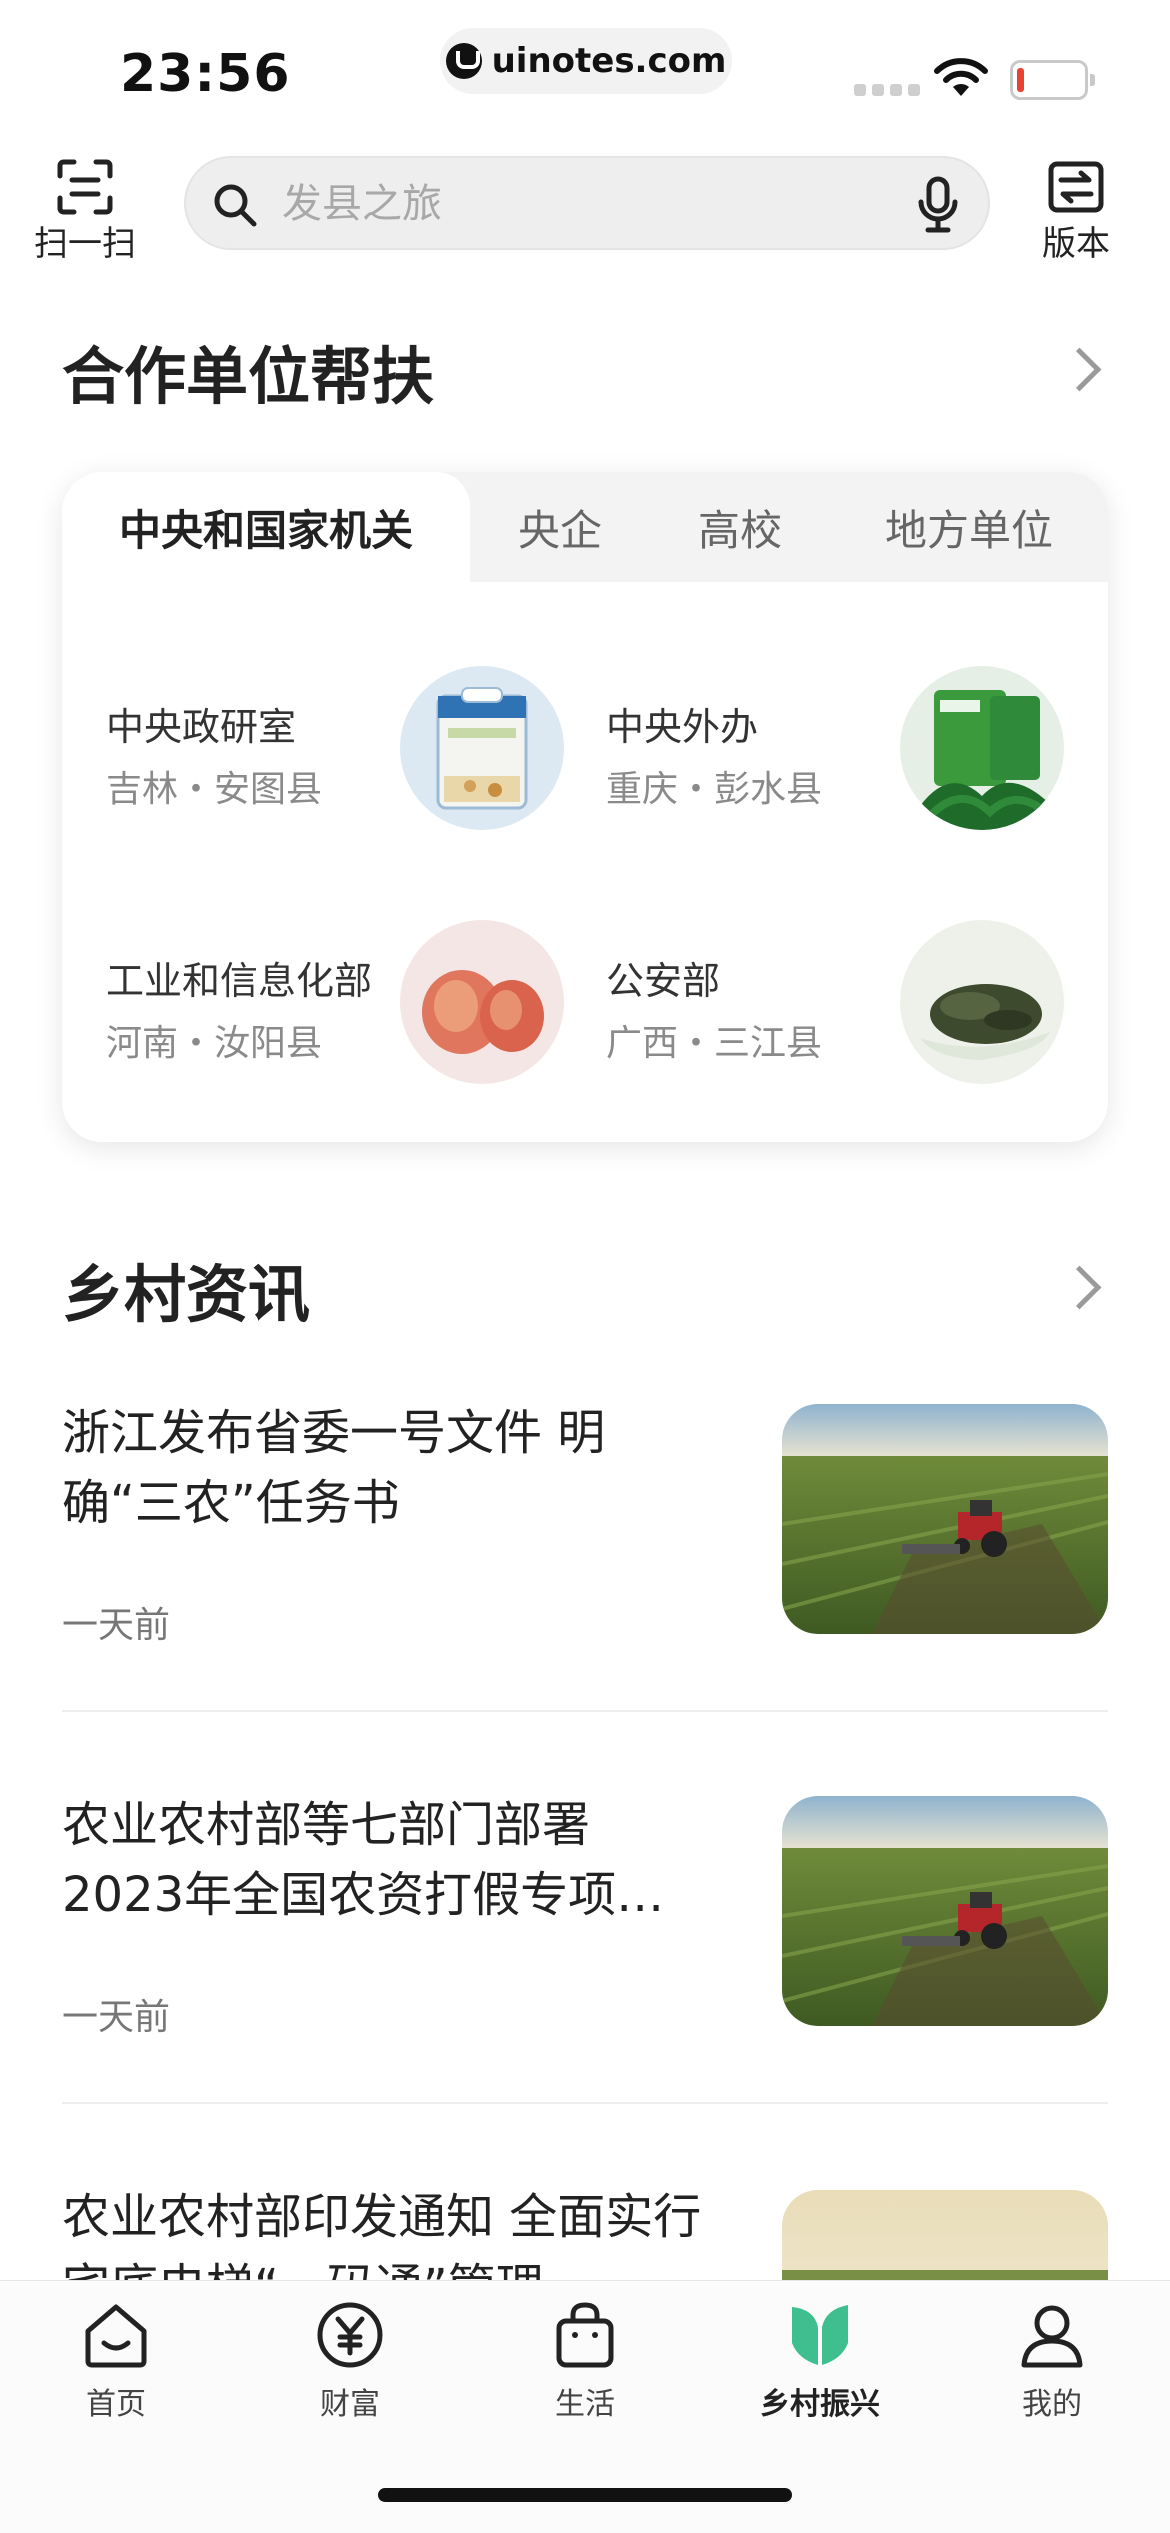 The height and width of the screenshot is (2533, 1170). What do you see at coordinates (1052, 80) in the screenshot?
I see `battery-icon` at bounding box center [1052, 80].